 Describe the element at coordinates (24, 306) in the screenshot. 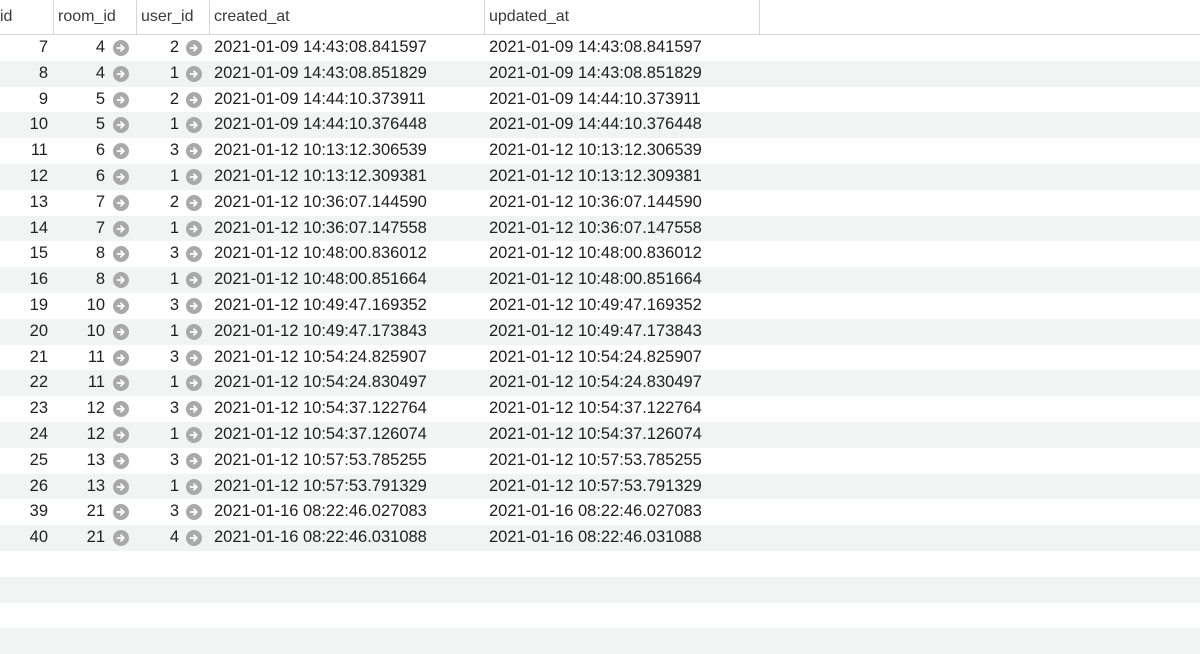

I see `cell-id: 19` at that location.